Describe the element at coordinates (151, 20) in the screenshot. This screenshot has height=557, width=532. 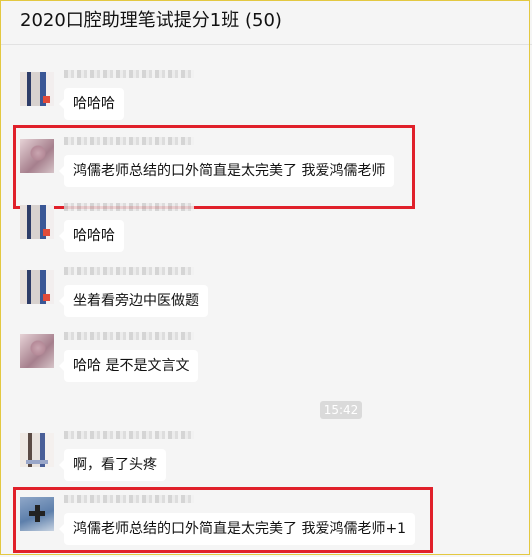
I see `chat-title: 2020口腔助理笔试提分1班 (50)` at that location.